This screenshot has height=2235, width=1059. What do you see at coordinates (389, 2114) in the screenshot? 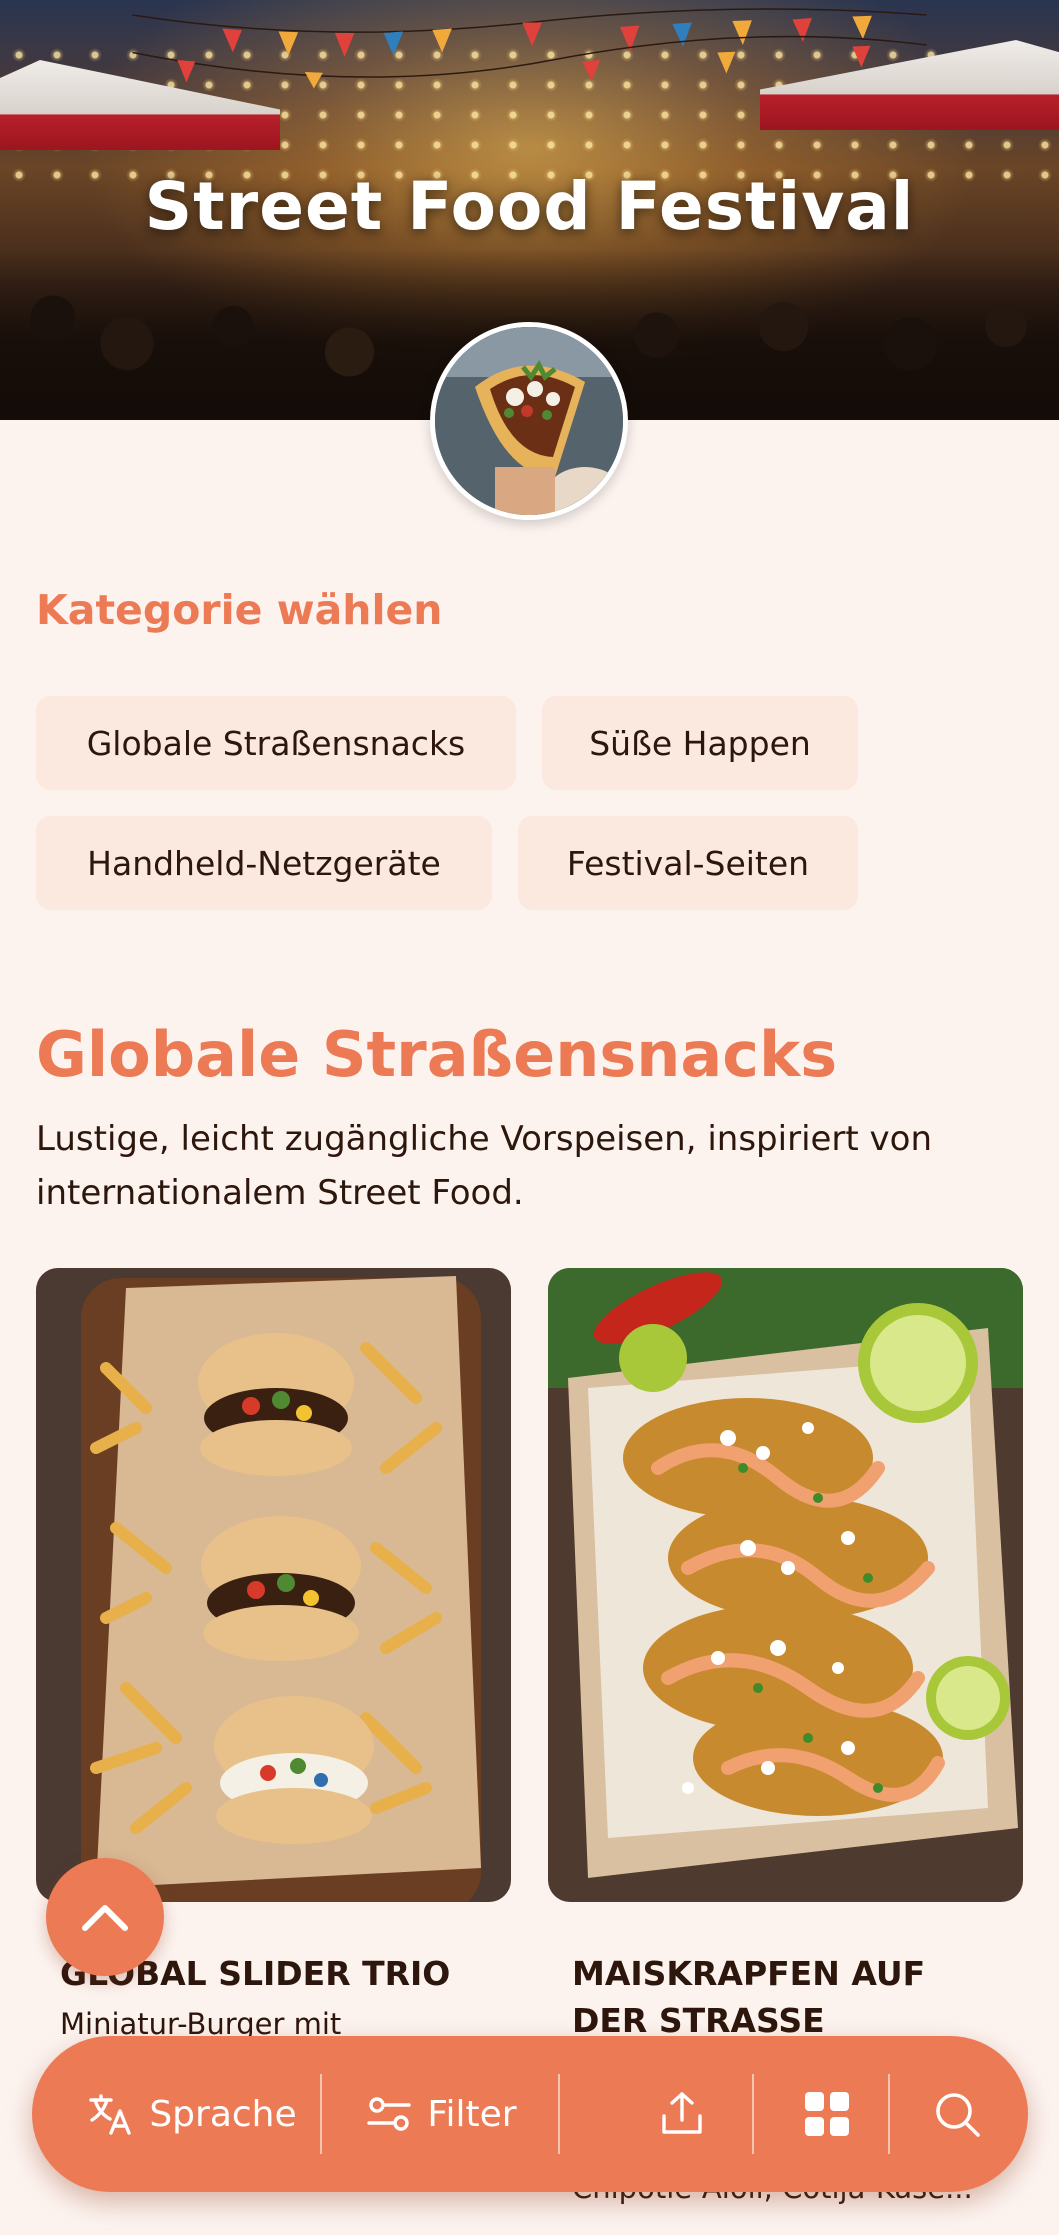
I see `sliders-icon` at bounding box center [389, 2114].